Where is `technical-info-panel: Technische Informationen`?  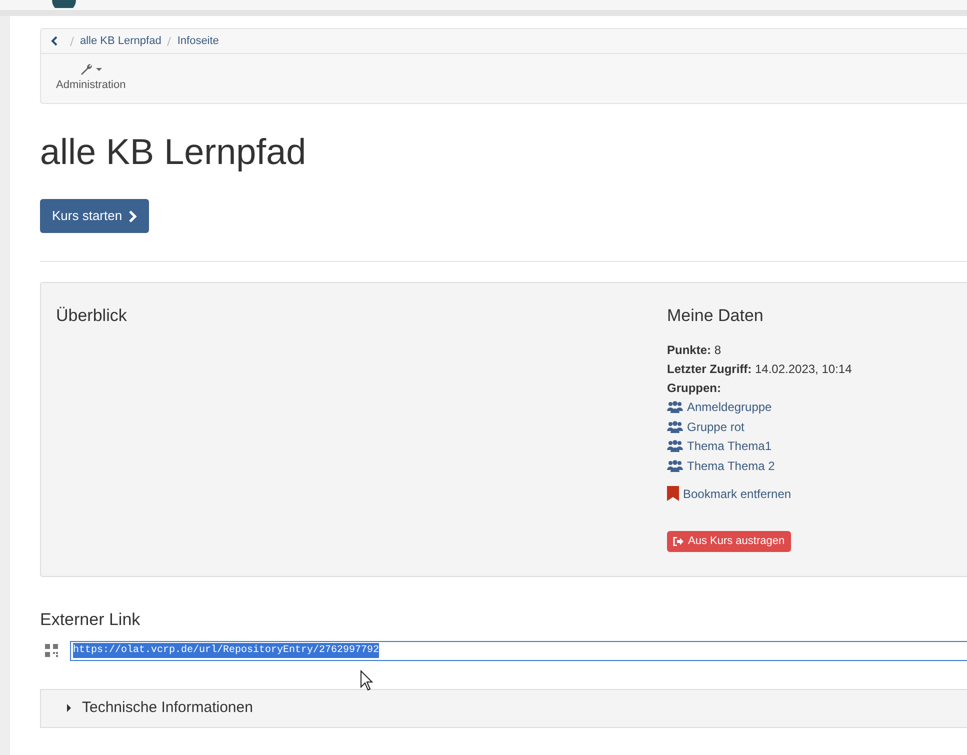 technical-info-panel: Technische Informationen is located at coordinates (503, 708).